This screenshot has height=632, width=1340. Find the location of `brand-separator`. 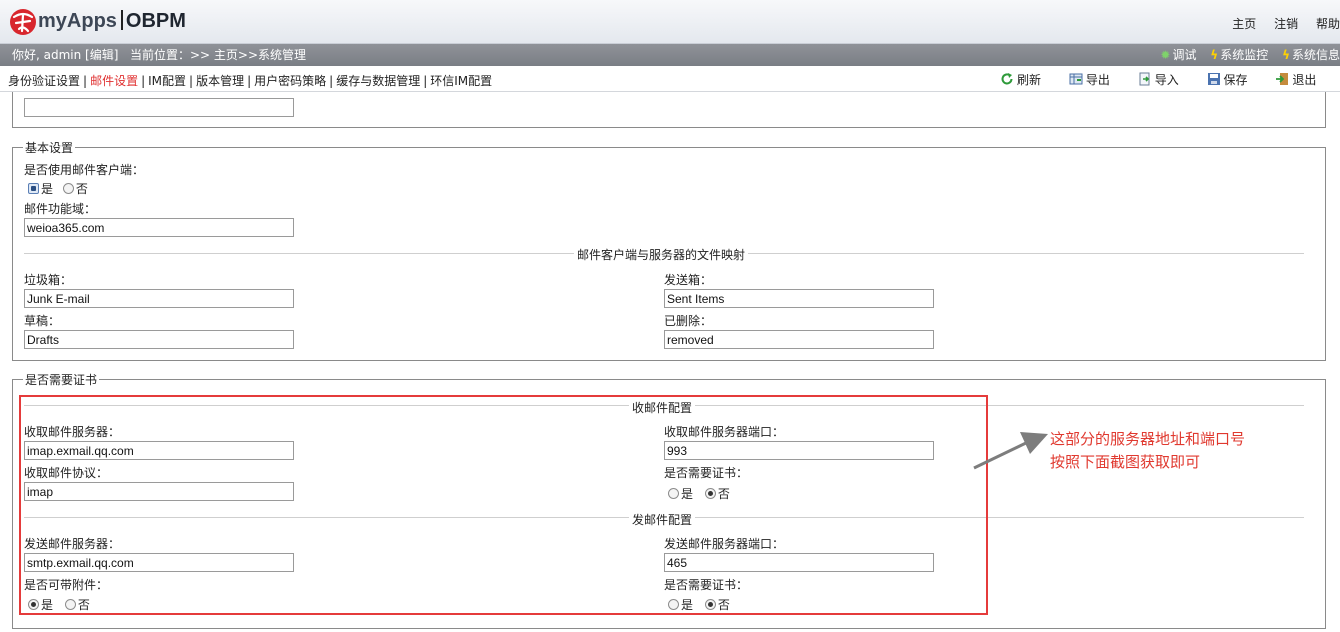

brand-separator is located at coordinates (121, 20).